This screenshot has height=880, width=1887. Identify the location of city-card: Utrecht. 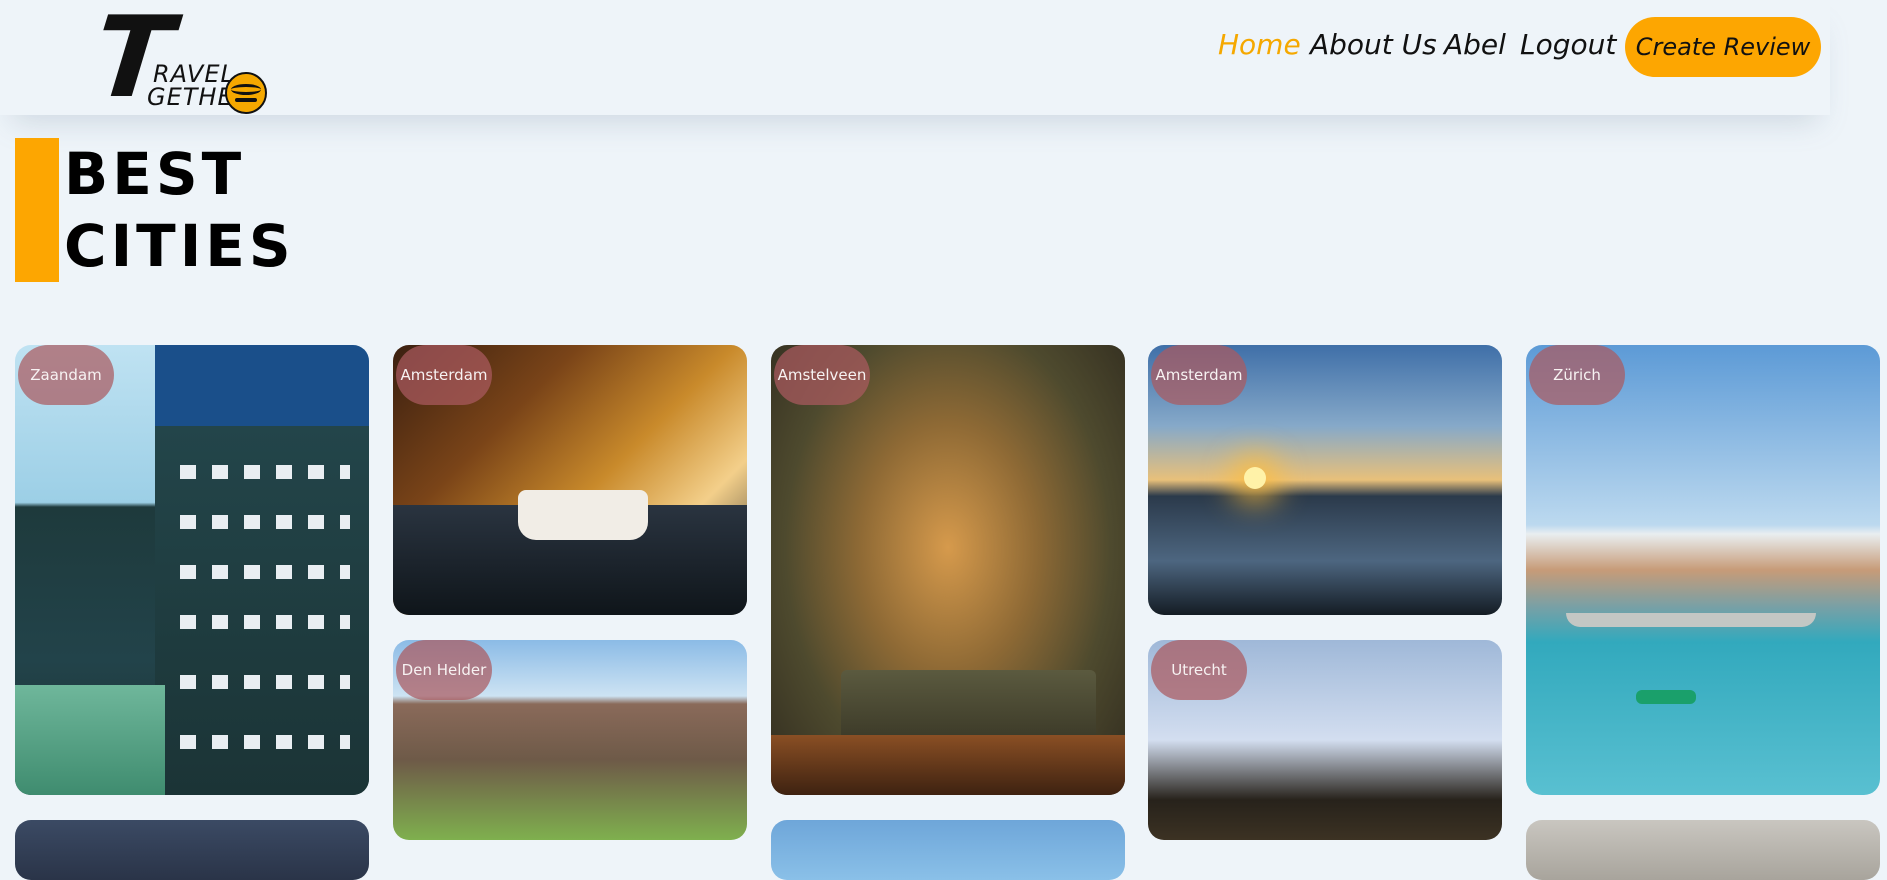
(1325, 740).